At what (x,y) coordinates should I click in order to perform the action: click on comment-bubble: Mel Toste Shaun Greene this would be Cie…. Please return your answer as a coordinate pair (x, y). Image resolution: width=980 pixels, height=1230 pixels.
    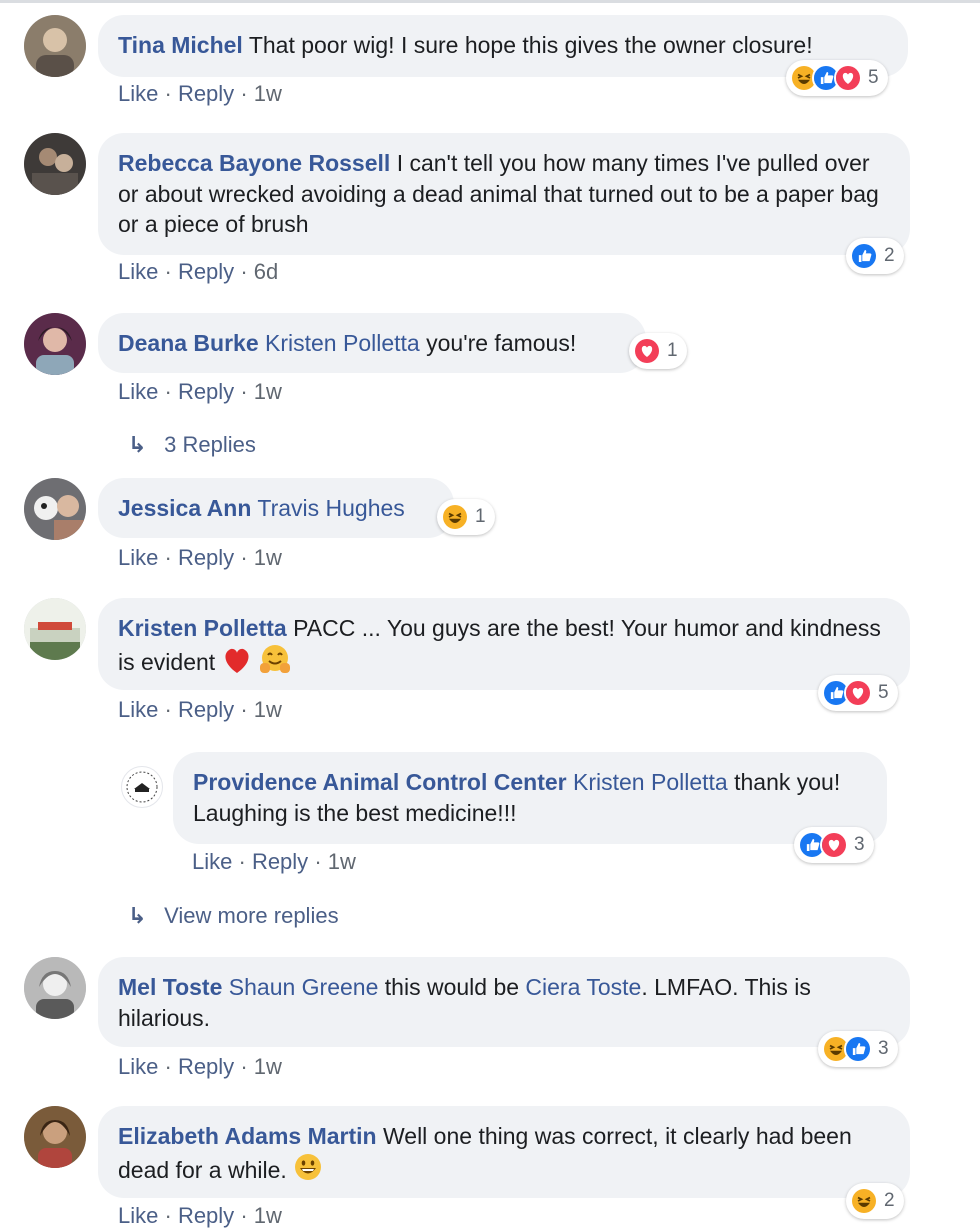
    Looking at the image, I should click on (504, 1002).